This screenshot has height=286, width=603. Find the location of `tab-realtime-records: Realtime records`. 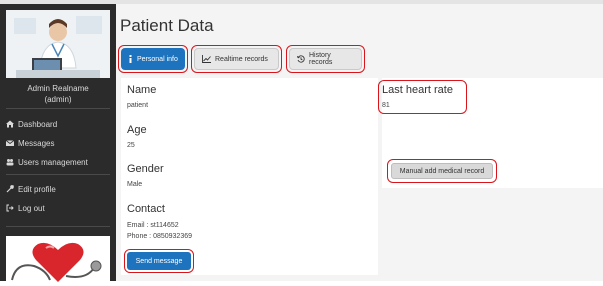

tab-realtime-records: Realtime records is located at coordinates (236, 59).